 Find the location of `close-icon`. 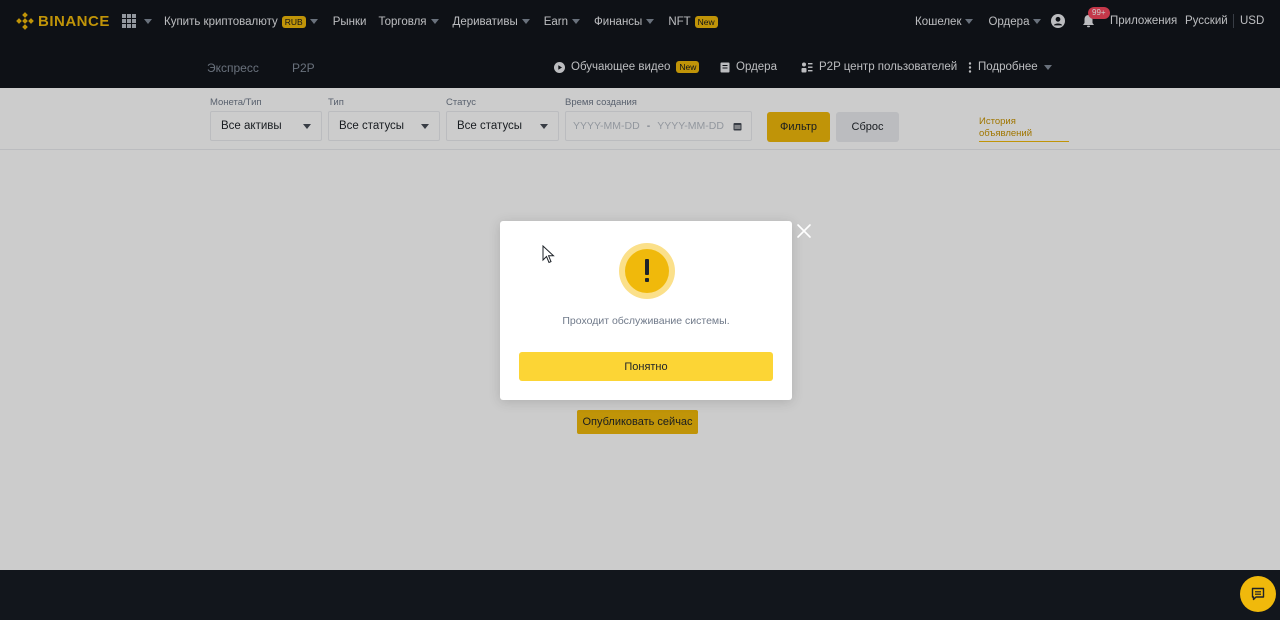

close-icon is located at coordinates (804, 231).